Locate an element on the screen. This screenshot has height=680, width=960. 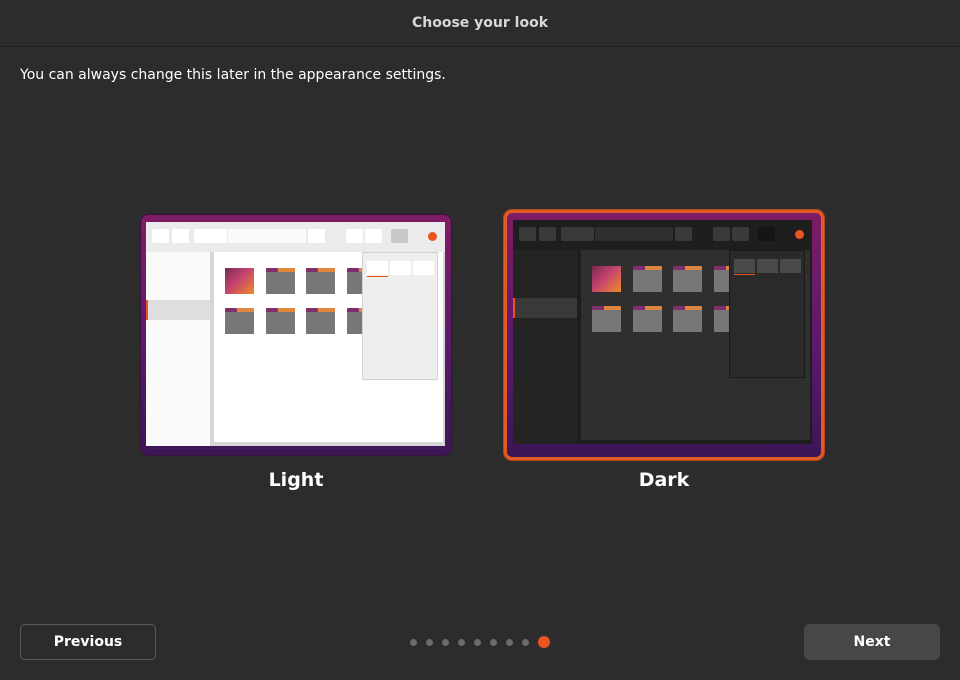
theme-option-light is located at coordinates (296, 335).